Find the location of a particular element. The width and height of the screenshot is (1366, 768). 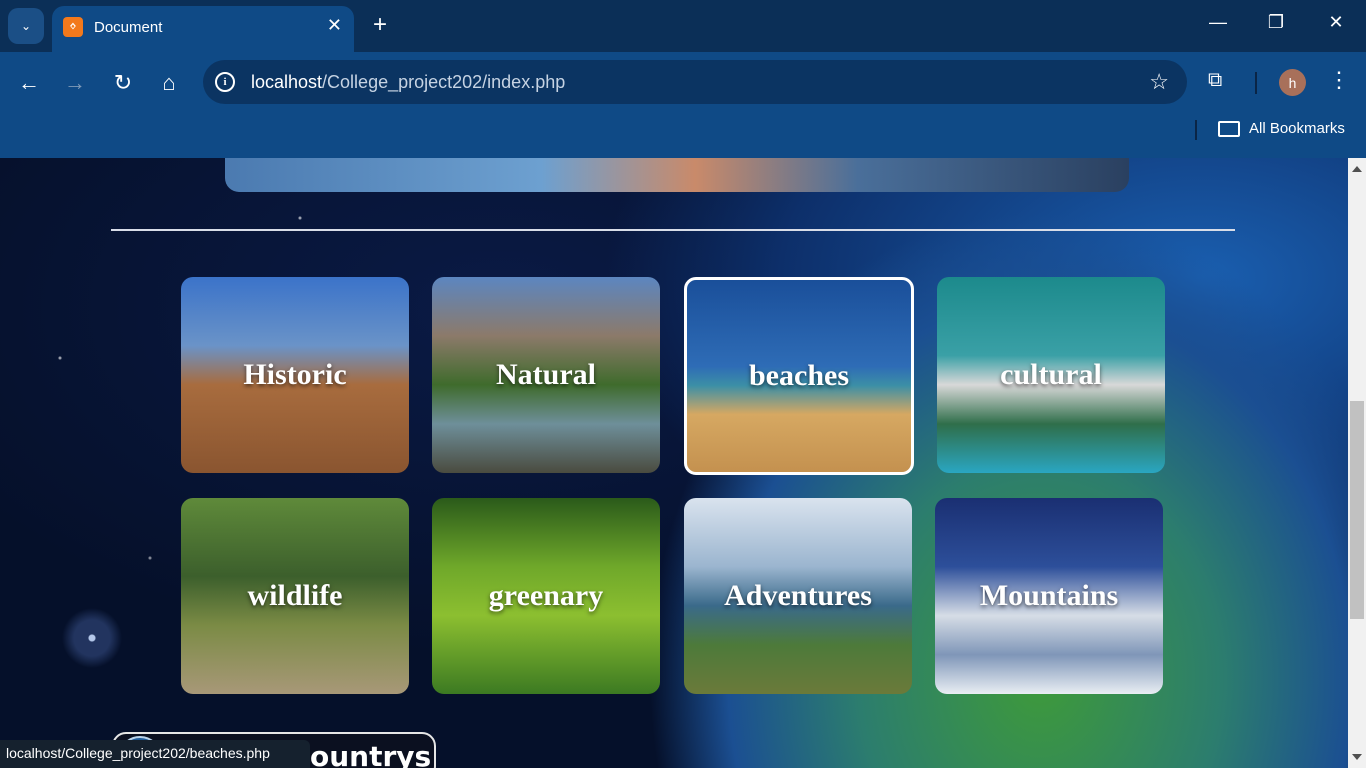

toolbar-divider is located at coordinates (1256, 83).